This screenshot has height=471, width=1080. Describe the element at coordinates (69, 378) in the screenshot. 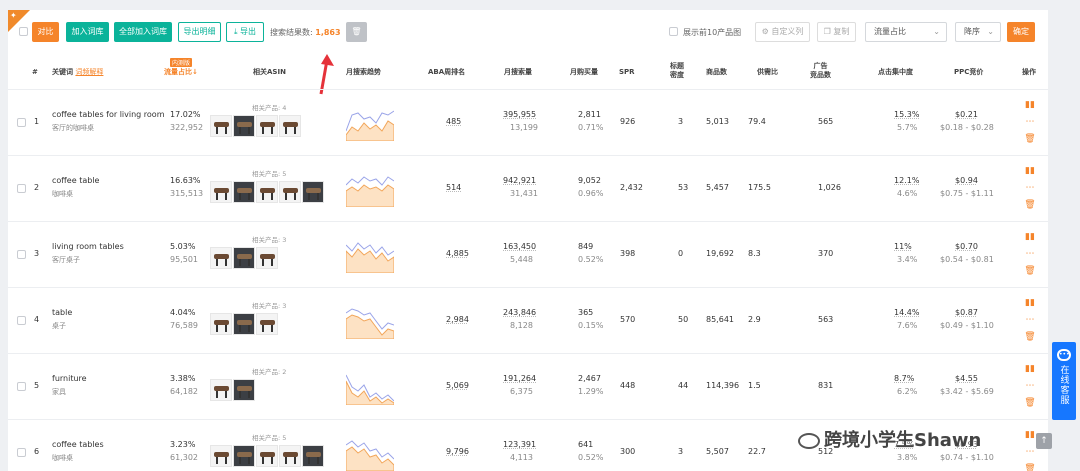

I see `keyword-text: furniture` at that location.